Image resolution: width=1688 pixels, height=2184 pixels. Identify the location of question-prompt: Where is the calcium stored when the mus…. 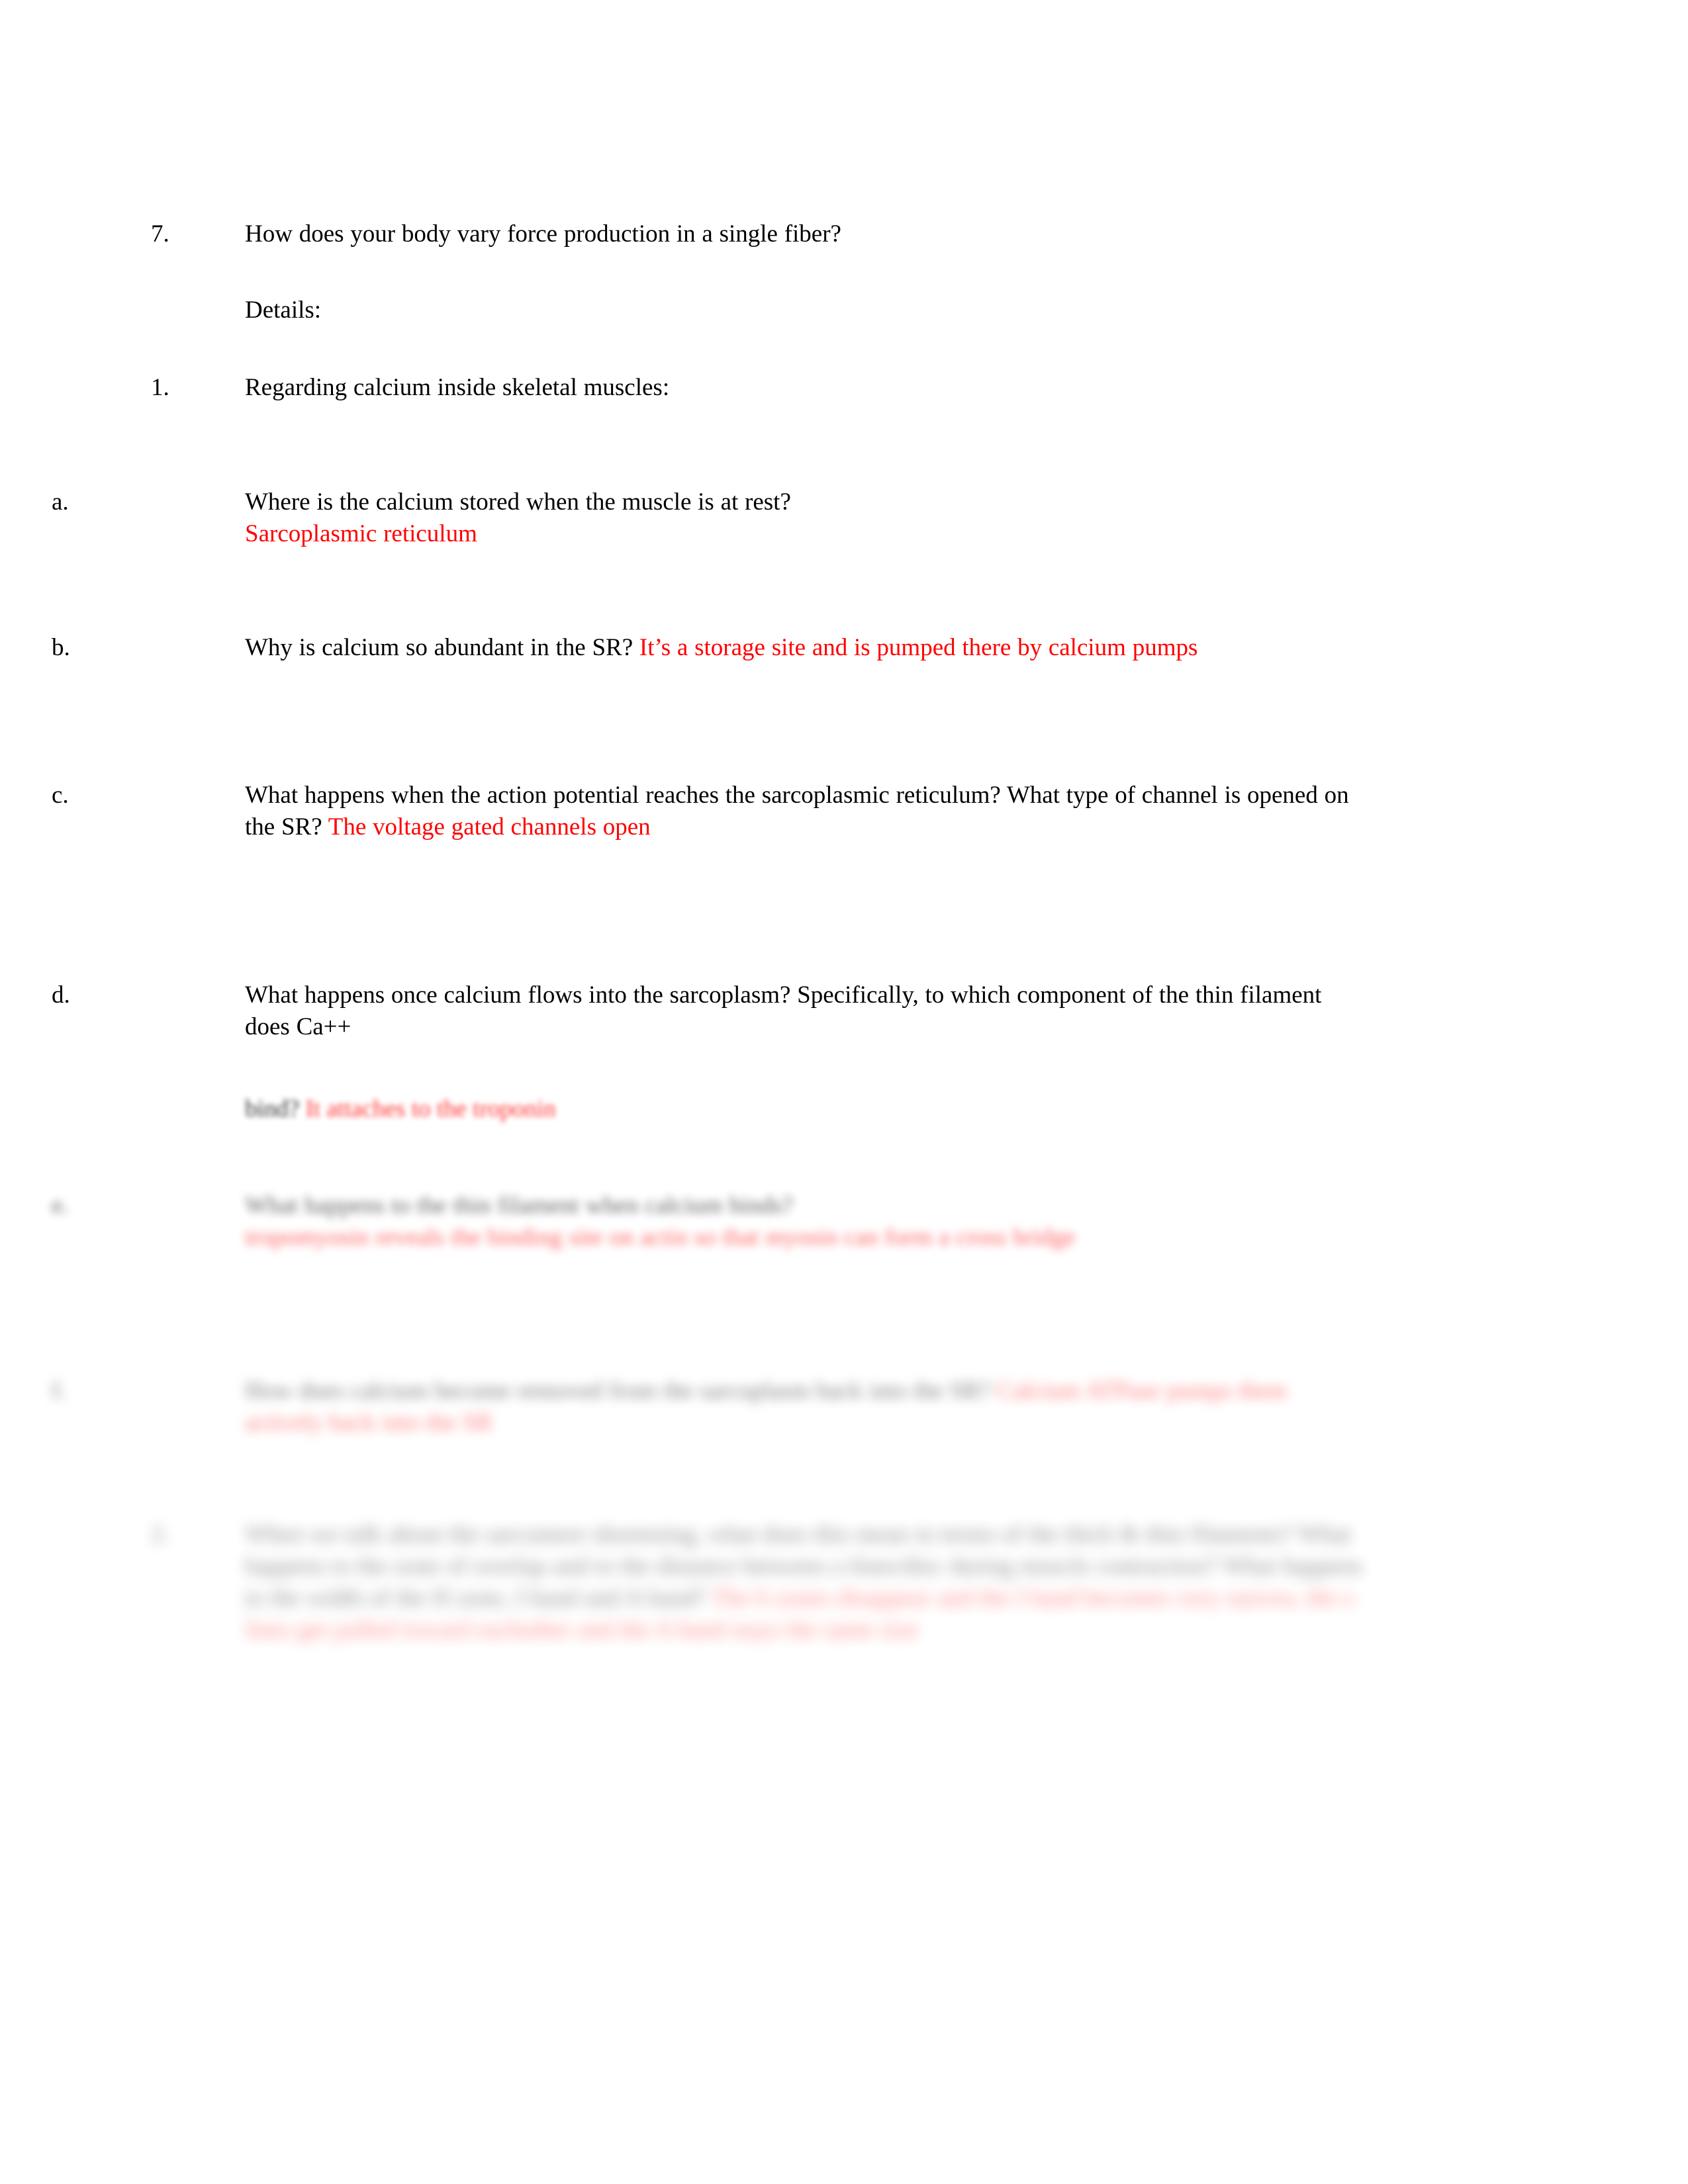
(518, 502).